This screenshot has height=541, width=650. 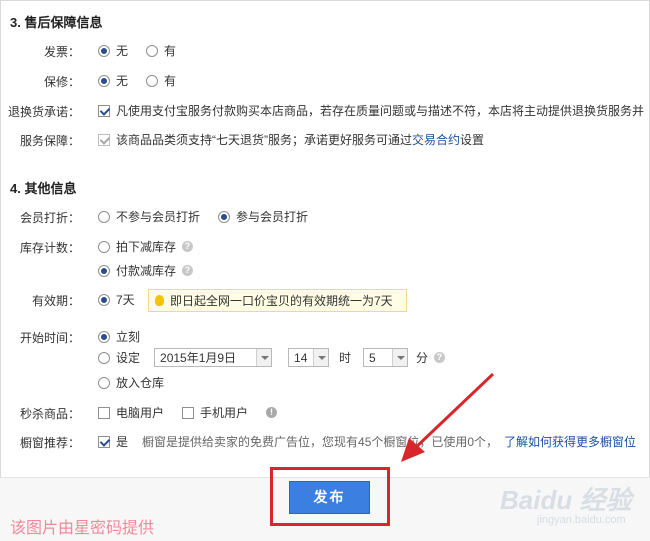 I want to click on start-time-set-row: 设定 2015年1月9日 14 时 5 分 ?, so click(x=272, y=357).